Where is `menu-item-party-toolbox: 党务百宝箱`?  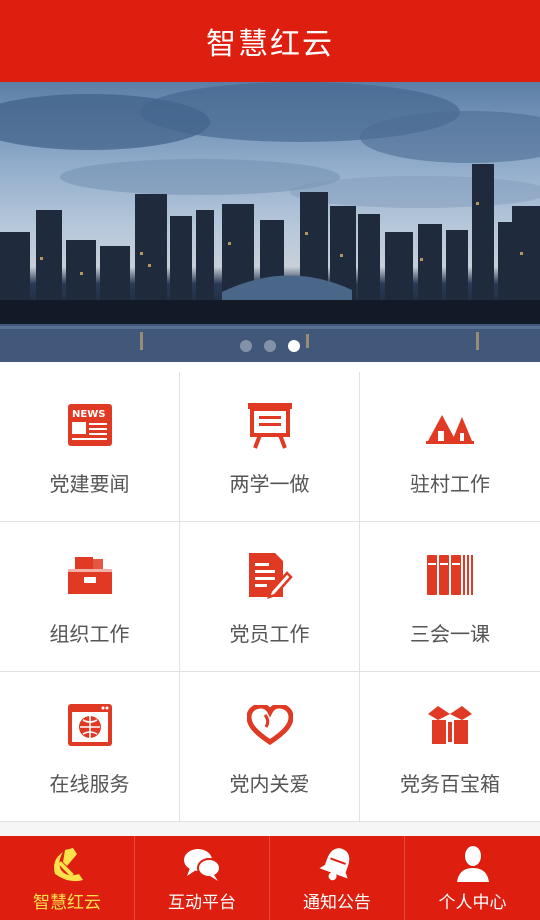
menu-item-party-toolbox: 党务百宝箱 is located at coordinates (450, 747).